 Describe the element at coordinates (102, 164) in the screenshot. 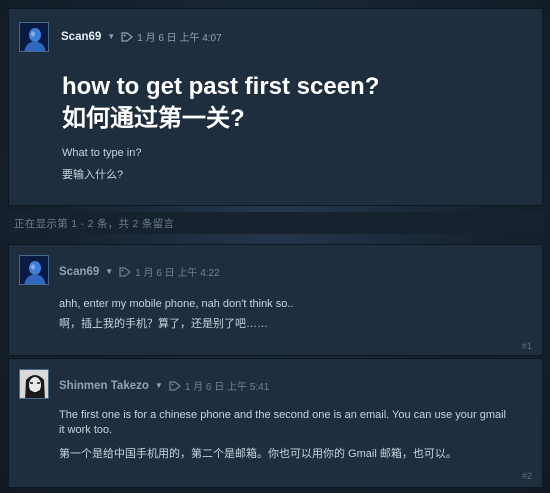

I see `post-body: What to type in? 要输入什么?` at that location.